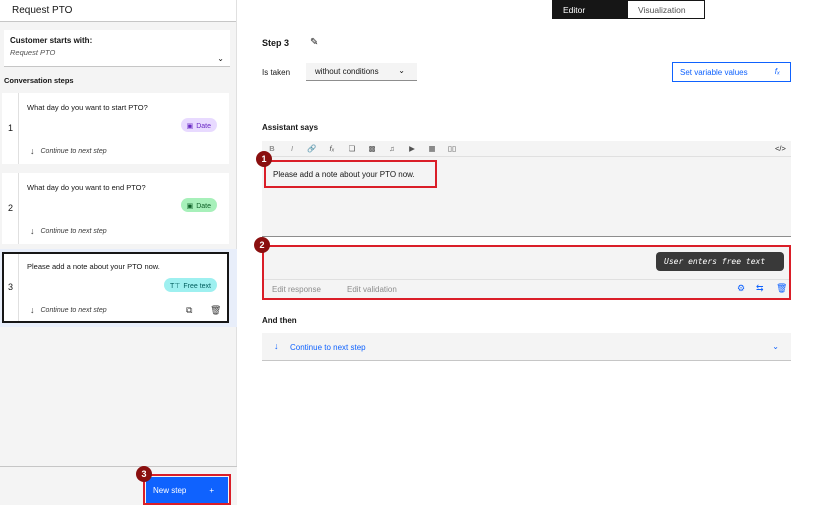 This screenshot has height=505, width=819. Describe the element at coordinates (352, 148) in the screenshot. I see `variable-icon: ❏` at that location.